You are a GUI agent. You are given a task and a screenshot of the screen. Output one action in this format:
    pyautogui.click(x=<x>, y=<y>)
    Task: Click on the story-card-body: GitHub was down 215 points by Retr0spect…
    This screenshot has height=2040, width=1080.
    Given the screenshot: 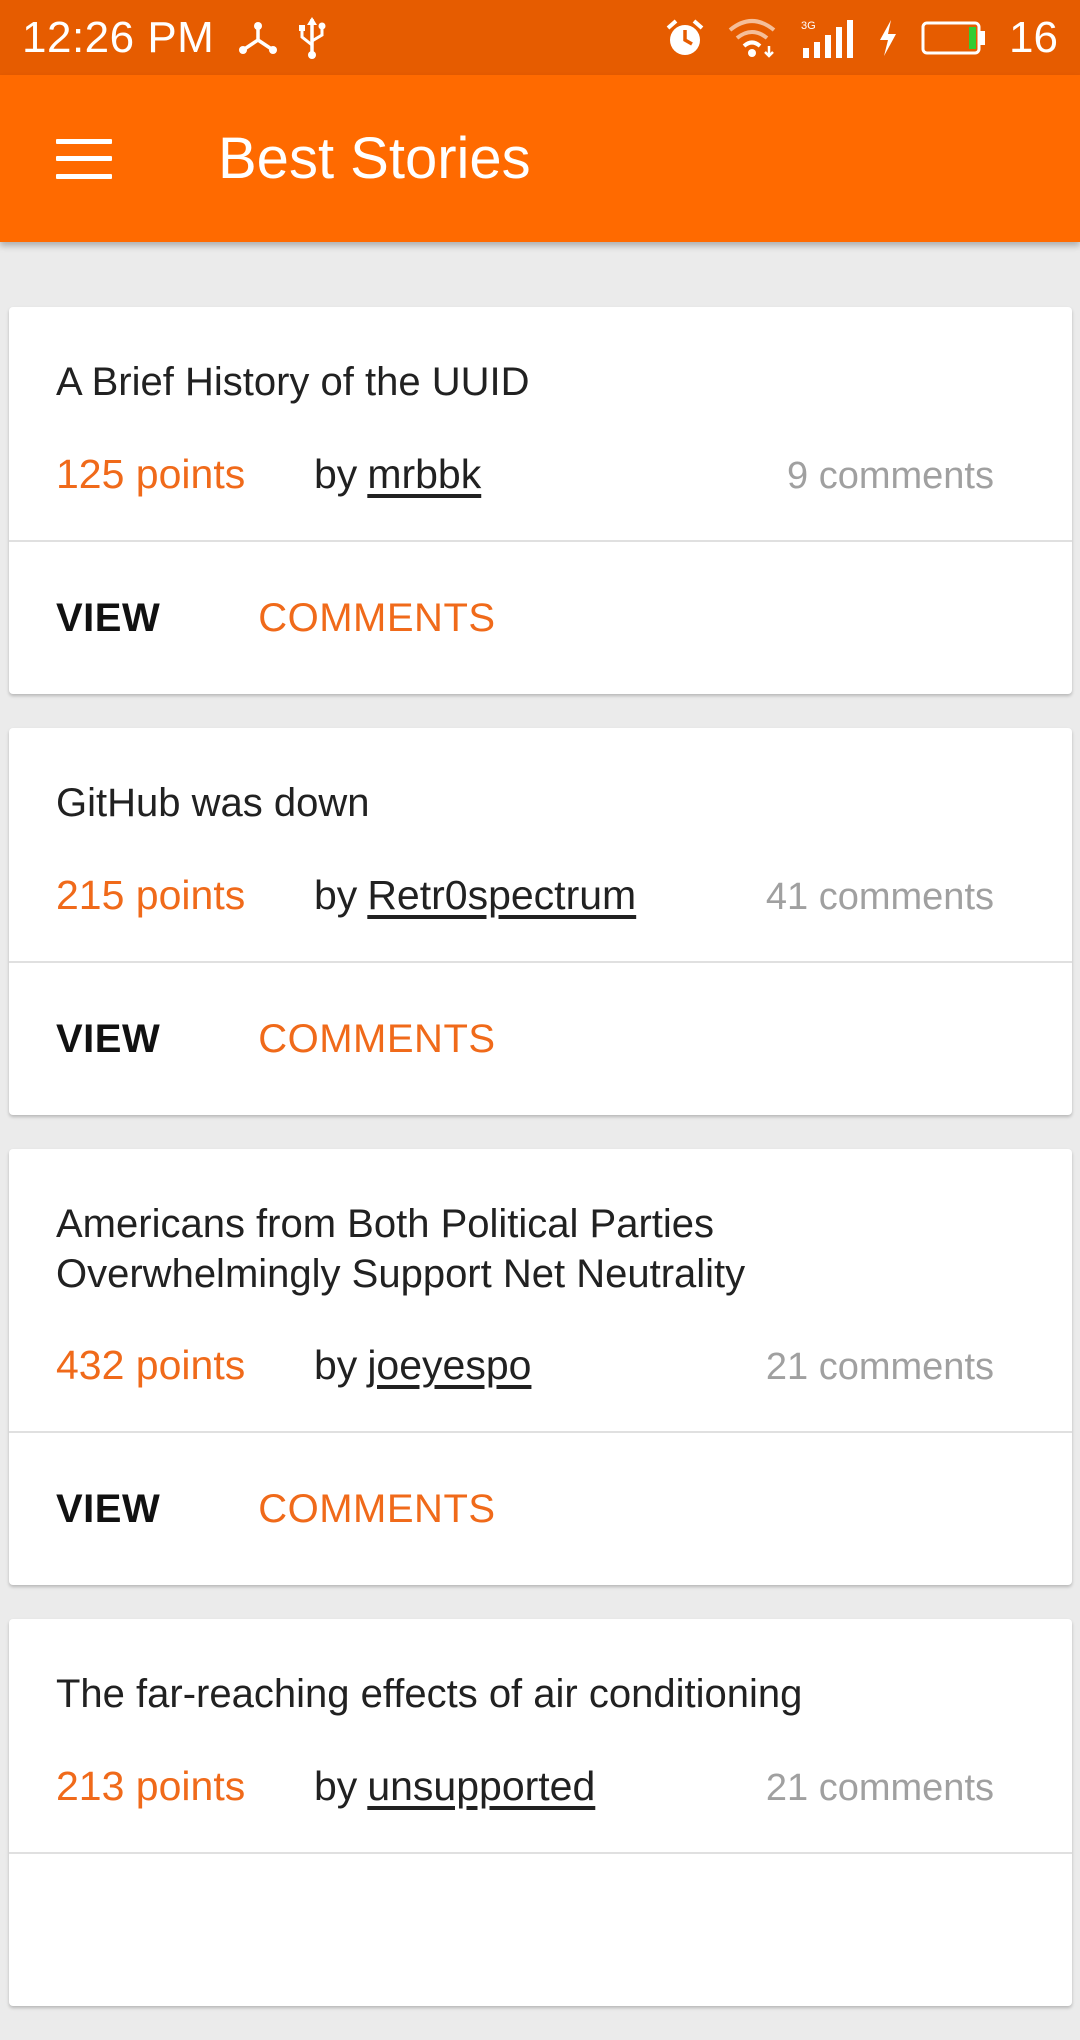 What is the action you would take?
    pyautogui.click(x=540, y=844)
    